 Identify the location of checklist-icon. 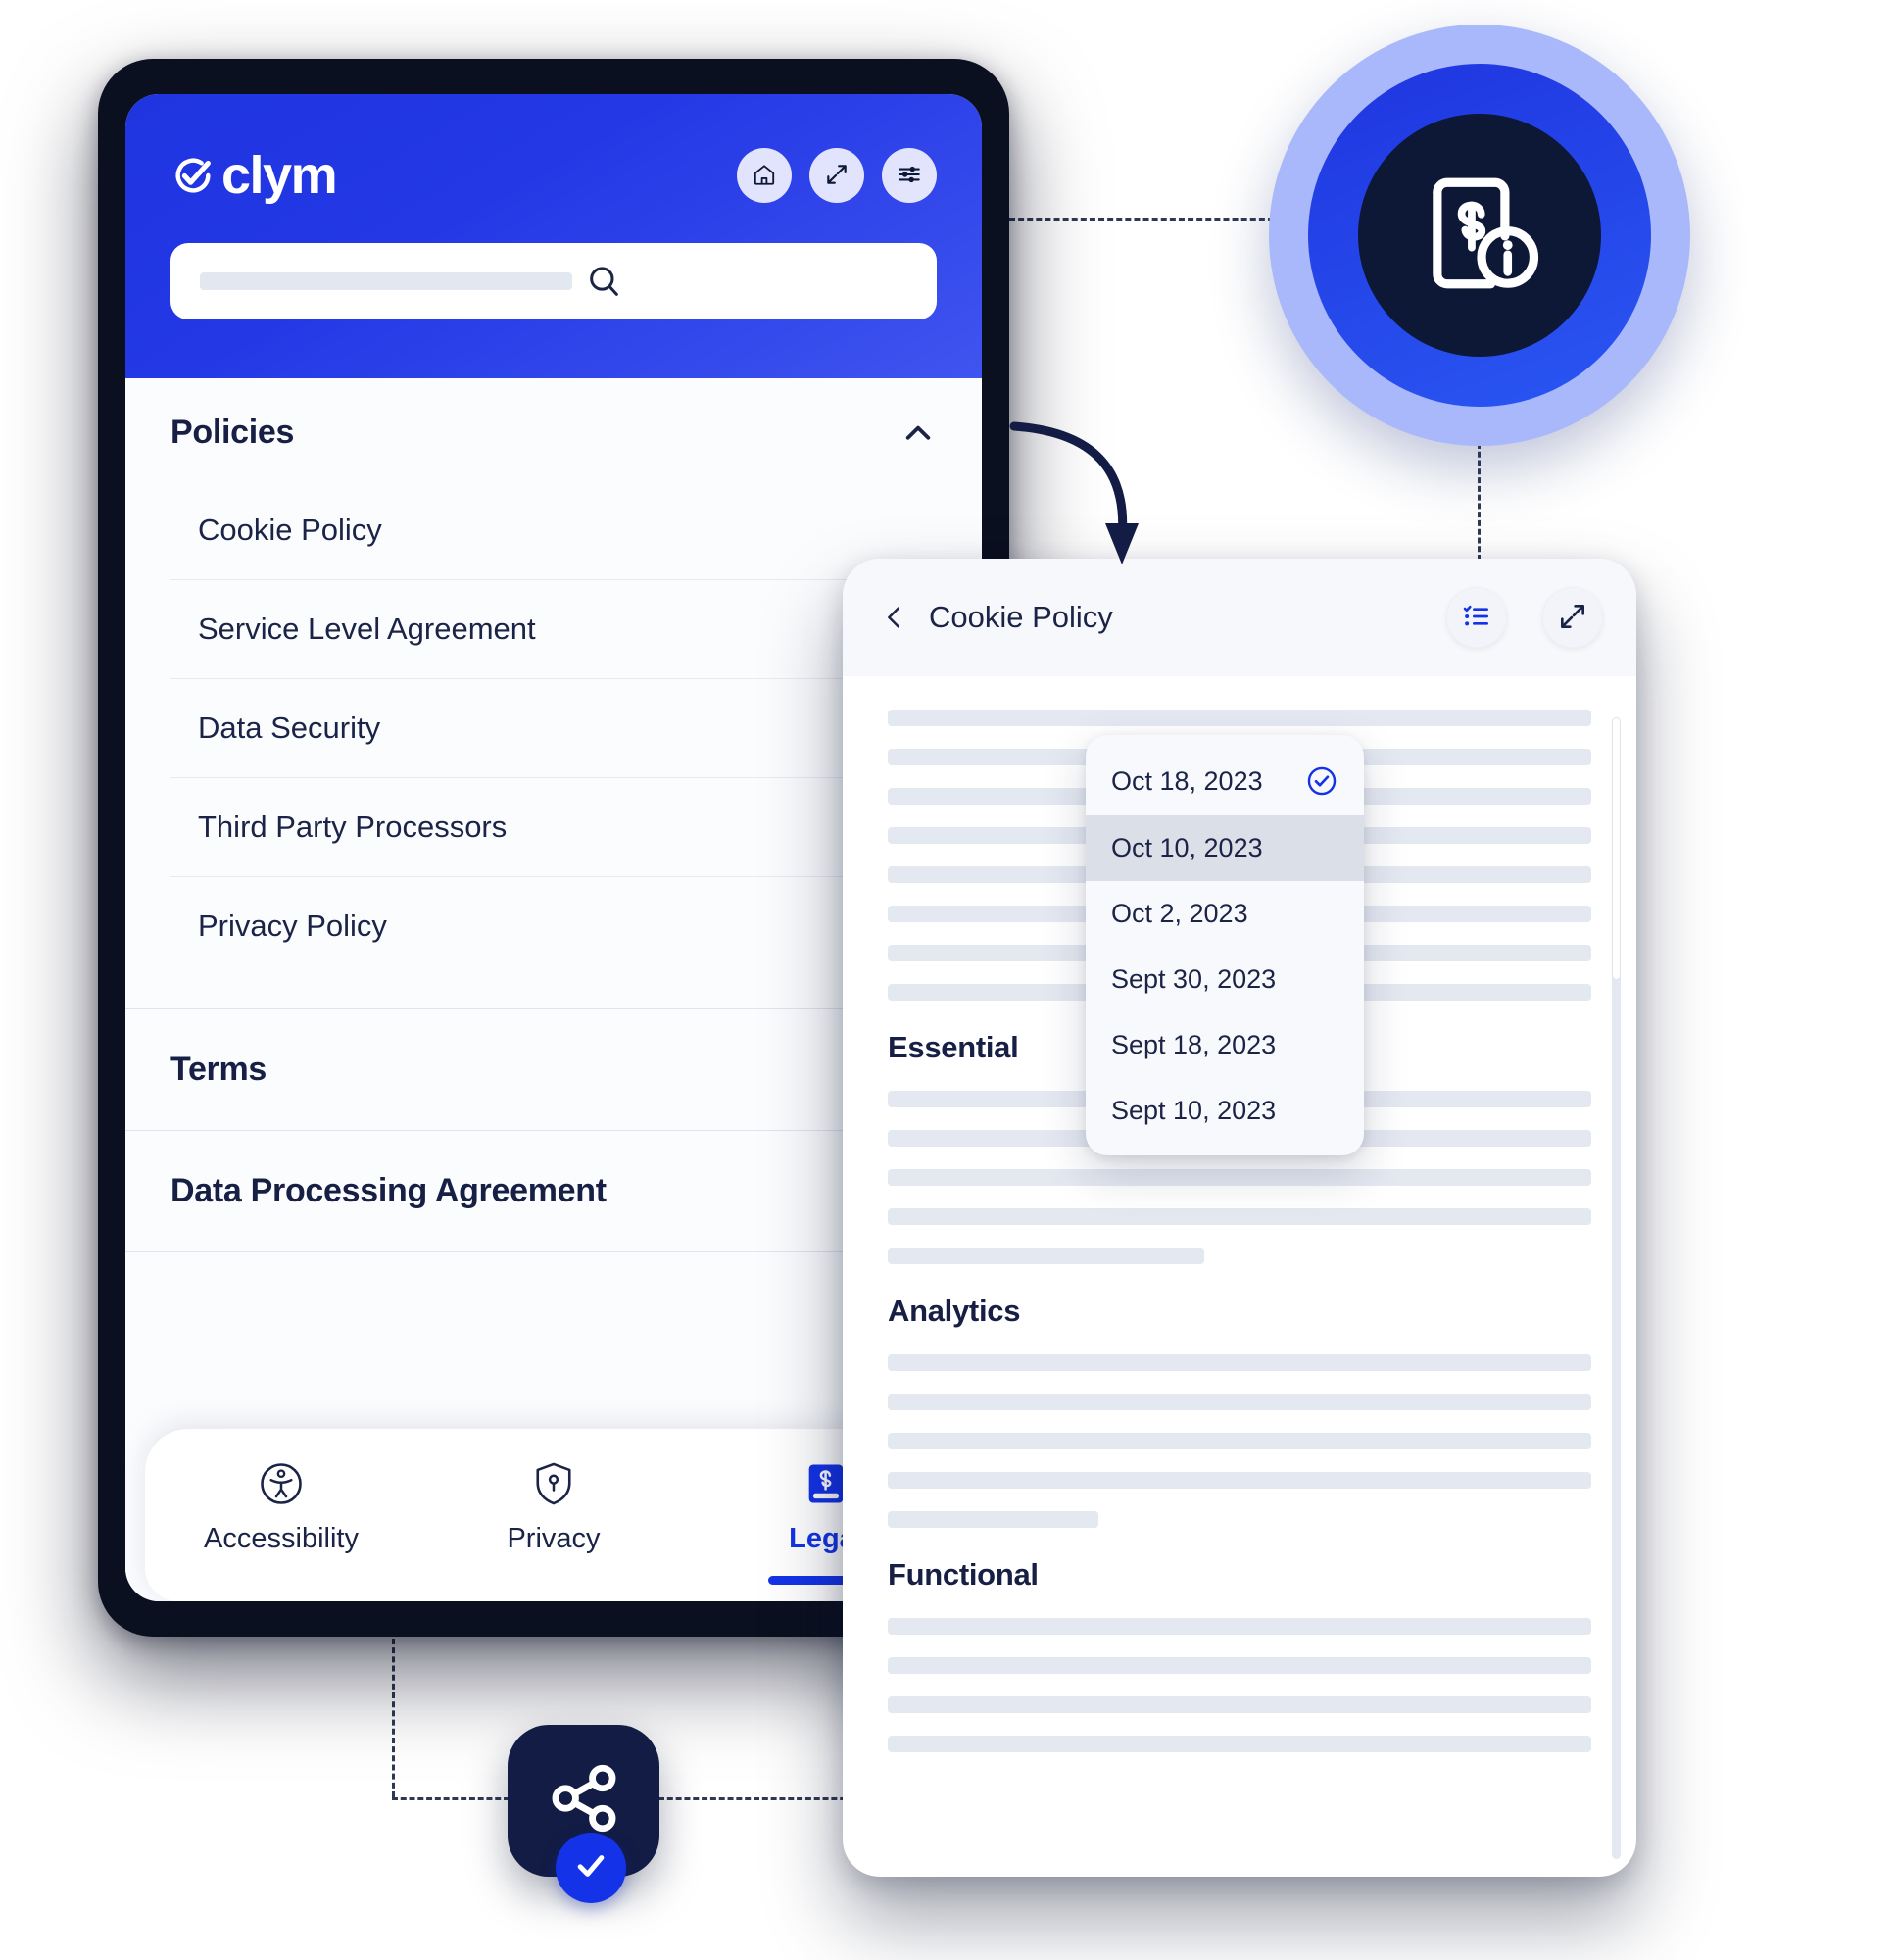
(1476, 618).